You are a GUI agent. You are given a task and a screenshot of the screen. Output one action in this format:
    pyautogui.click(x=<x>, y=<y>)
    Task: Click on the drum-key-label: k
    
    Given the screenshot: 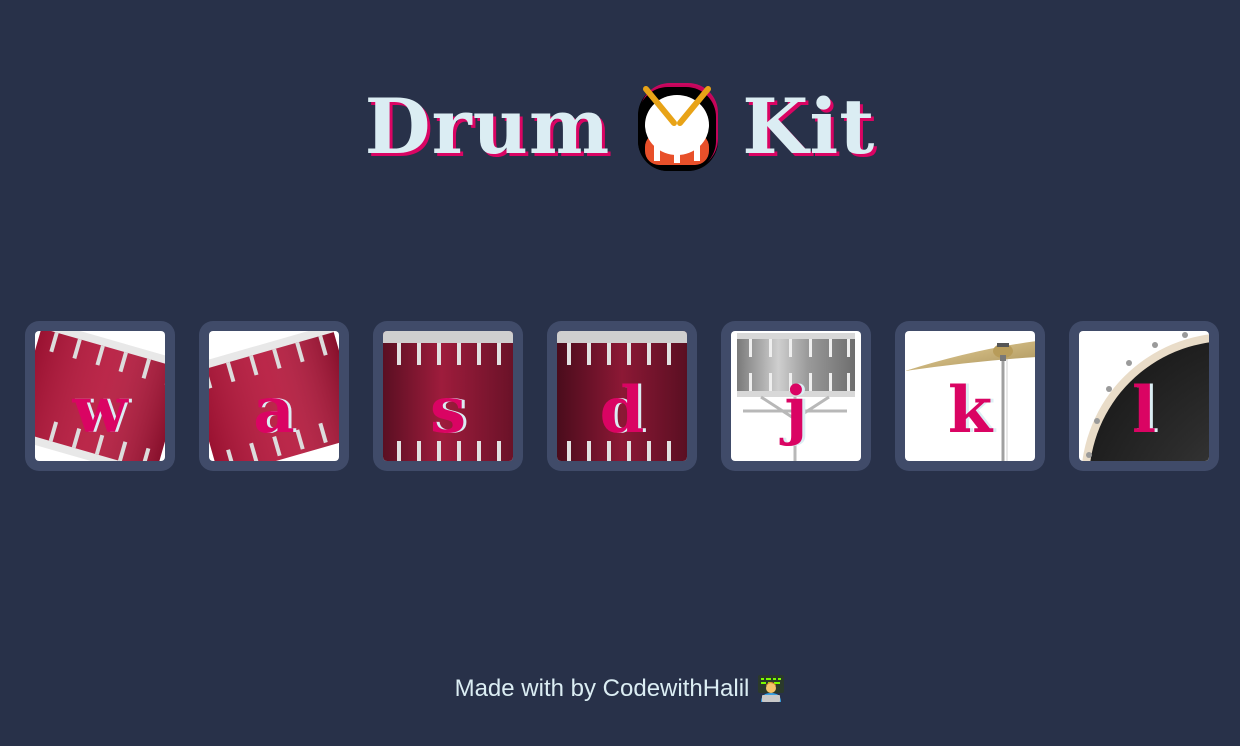 What is the action you would take?
    pyautogui.click(x=970, y=410)
    